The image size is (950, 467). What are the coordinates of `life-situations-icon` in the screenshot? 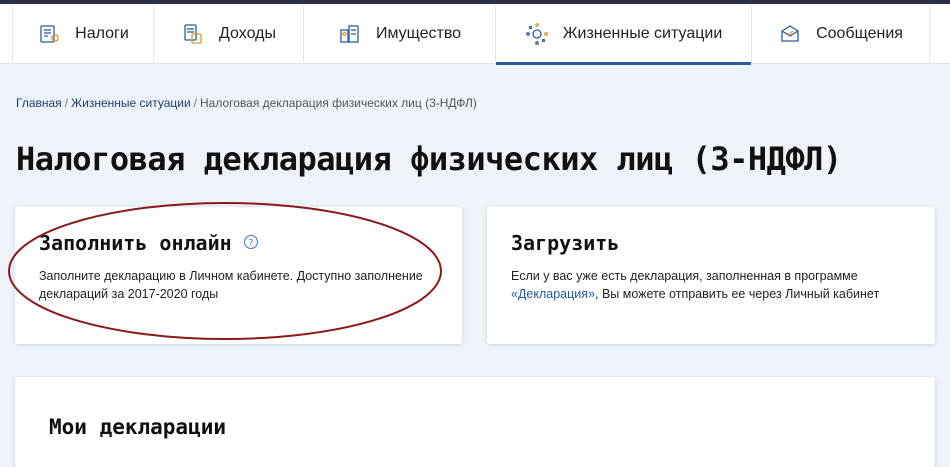 It's located at (537, 34).